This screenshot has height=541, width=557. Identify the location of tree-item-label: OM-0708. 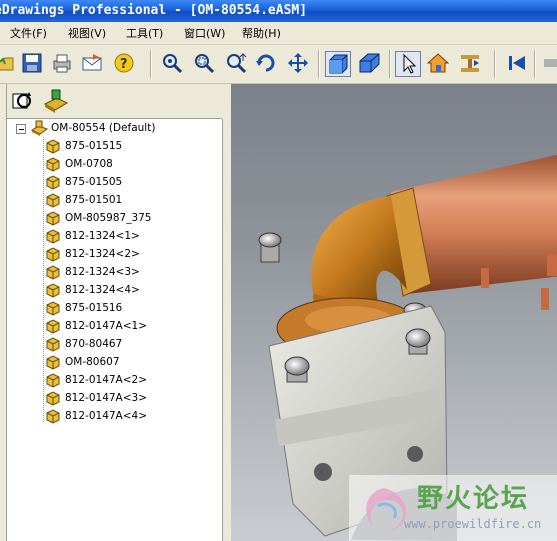
(89, 164).